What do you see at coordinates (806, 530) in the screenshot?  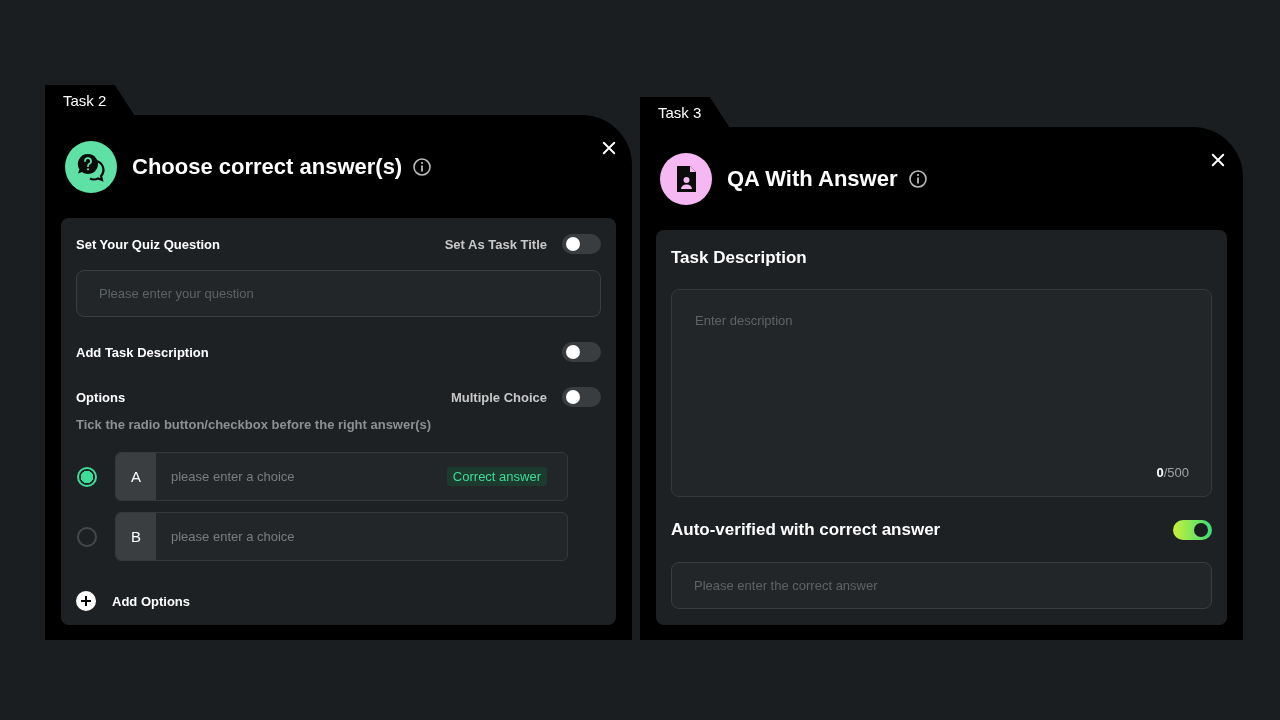 I see `field-label: Auto-verified with correct answer` at bounding box center [806, 530].